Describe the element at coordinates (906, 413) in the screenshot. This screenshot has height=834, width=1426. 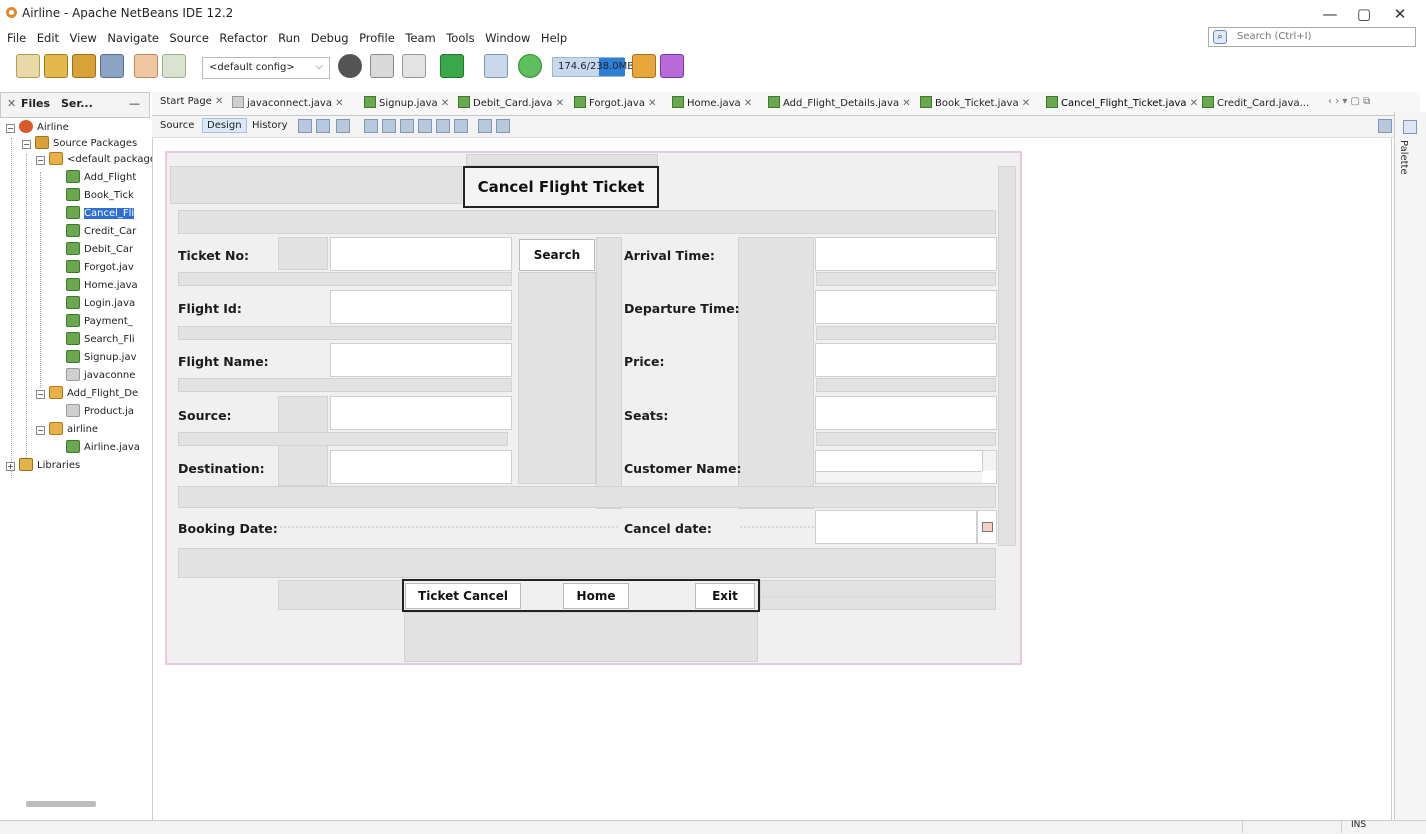
I see `seats-field` at that location.